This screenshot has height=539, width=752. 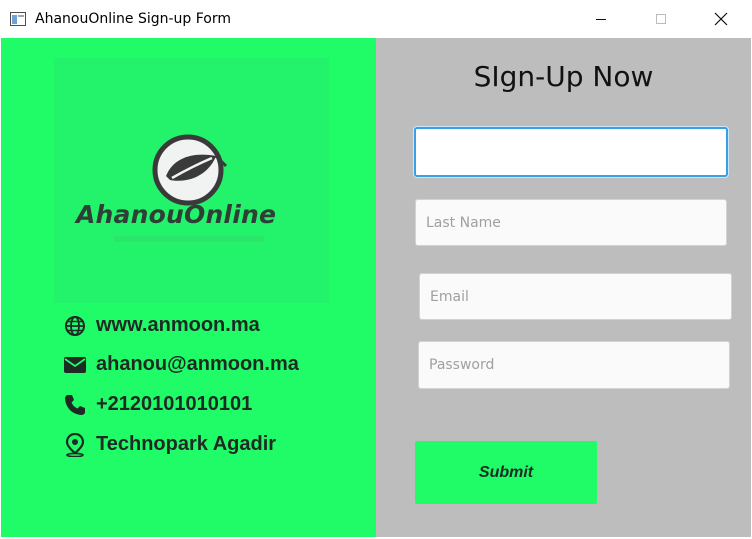 What do you see at coordinates (18, 19) in the screenshot?
I see `app-icon` at bounding box center [18, 19].